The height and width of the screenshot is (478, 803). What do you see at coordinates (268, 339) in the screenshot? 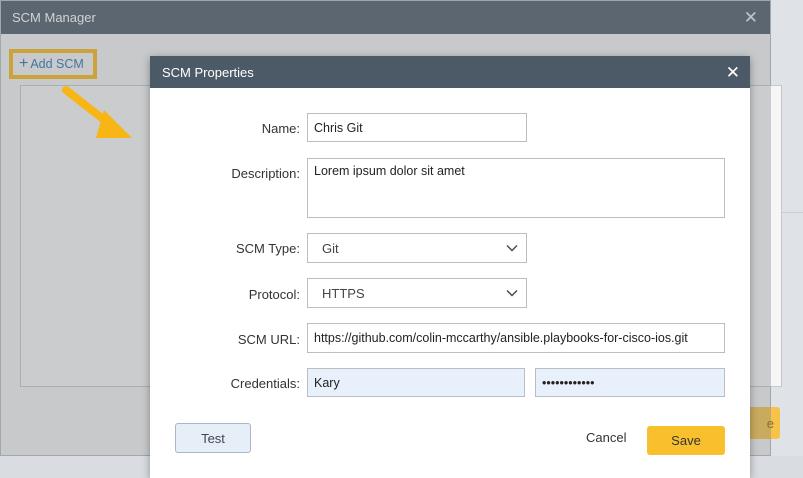
I see `scm-url-label: SCM URL:` at bounding box center [268, 339].